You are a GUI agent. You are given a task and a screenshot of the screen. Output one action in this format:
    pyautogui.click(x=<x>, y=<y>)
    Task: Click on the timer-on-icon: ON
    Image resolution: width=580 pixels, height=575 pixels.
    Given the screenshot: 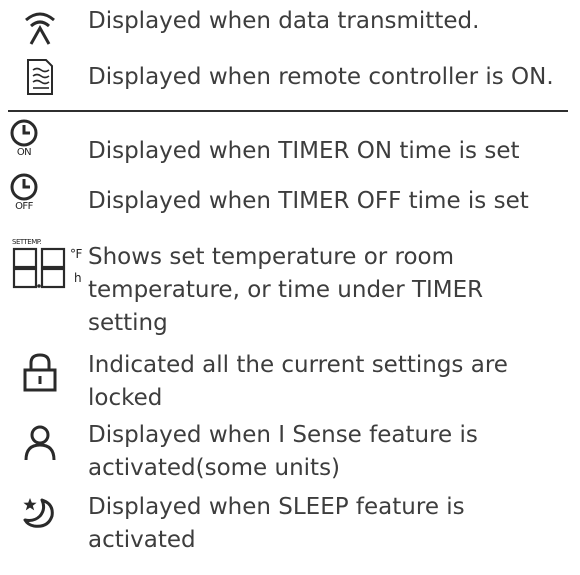 What is the action you would take?
    pyautogui.click(x=32, y=138)
    